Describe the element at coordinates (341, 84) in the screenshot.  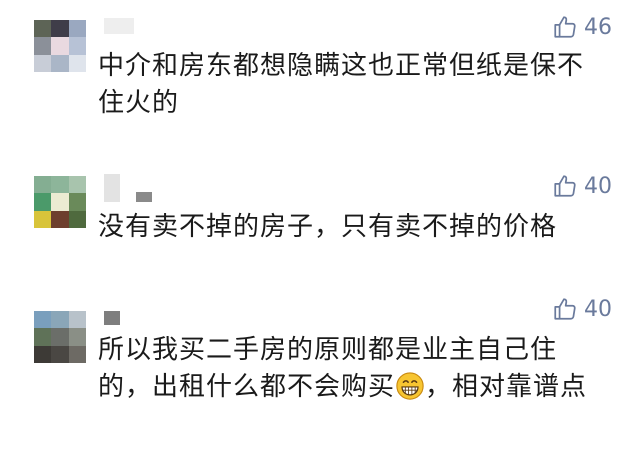
I see `comment-text: 中介和房东都想隐瞒这也正常但纸是保不住火的` at that location.